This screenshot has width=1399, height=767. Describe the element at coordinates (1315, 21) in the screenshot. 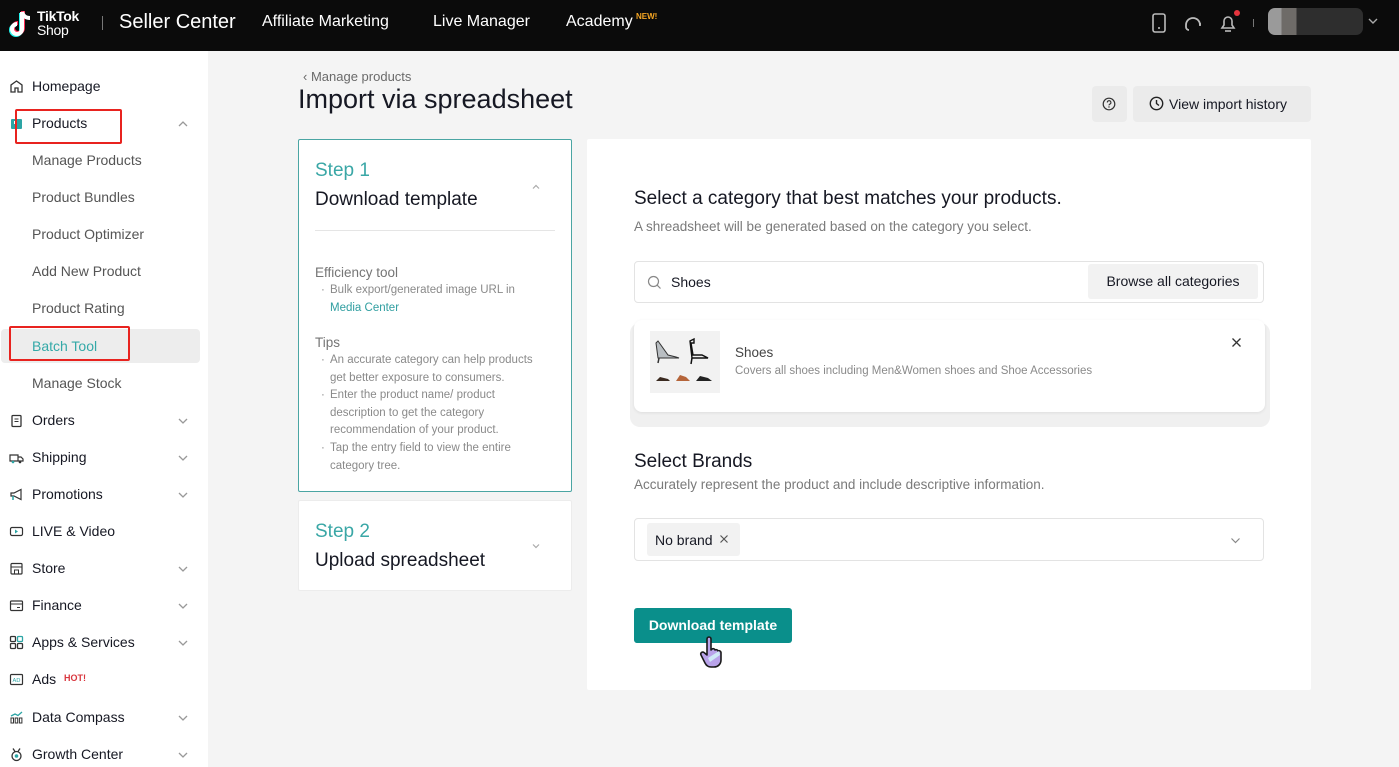

I see `account-avatar-blurred` at that location.